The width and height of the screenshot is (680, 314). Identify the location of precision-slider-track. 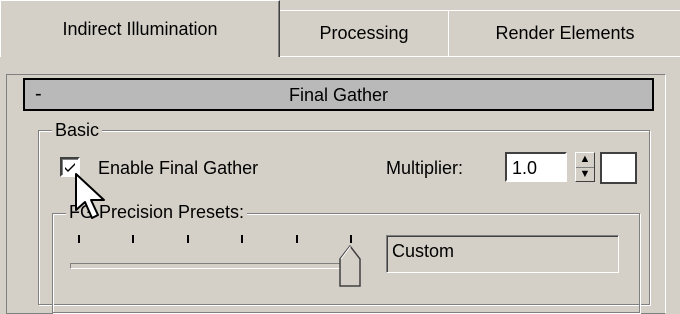
(211, 266).